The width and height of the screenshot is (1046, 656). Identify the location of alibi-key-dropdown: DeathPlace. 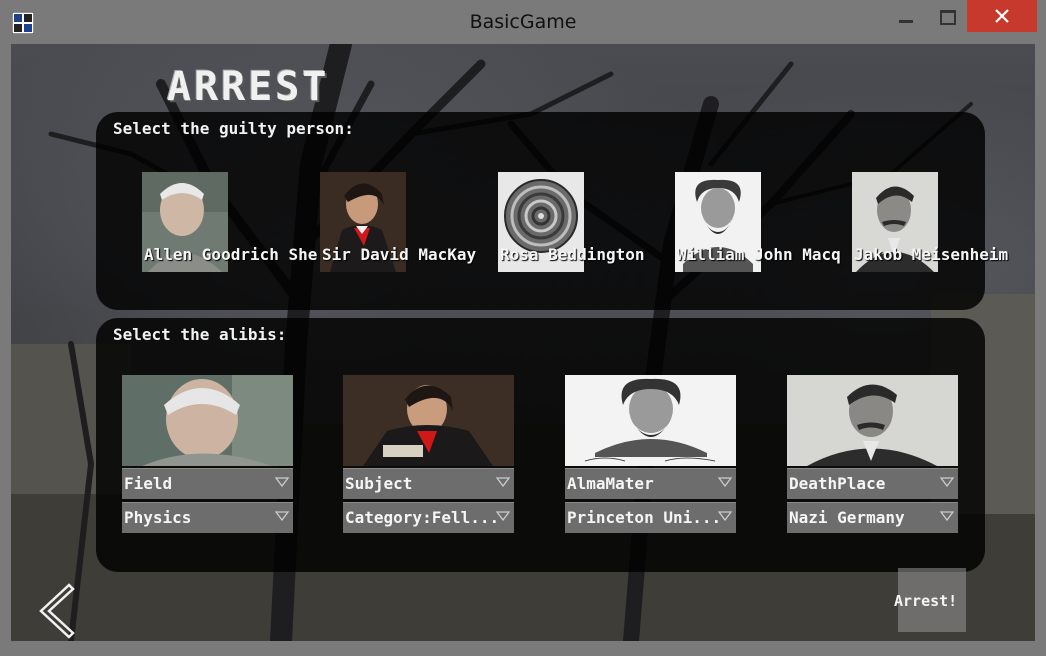
(872, 483).